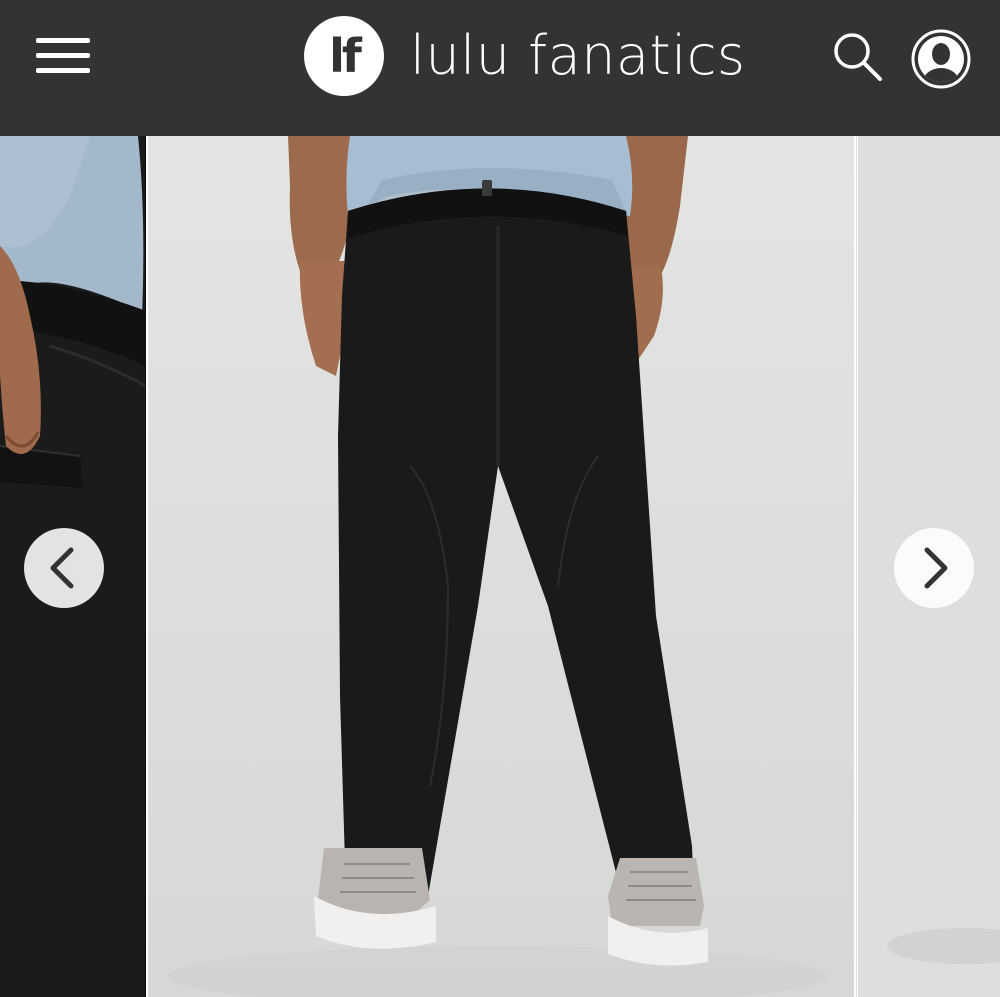 Image resolution: width=1000 pixels, height=997 pixels. I want to click on brand-name: lulu fanatics, so click(578, 56).